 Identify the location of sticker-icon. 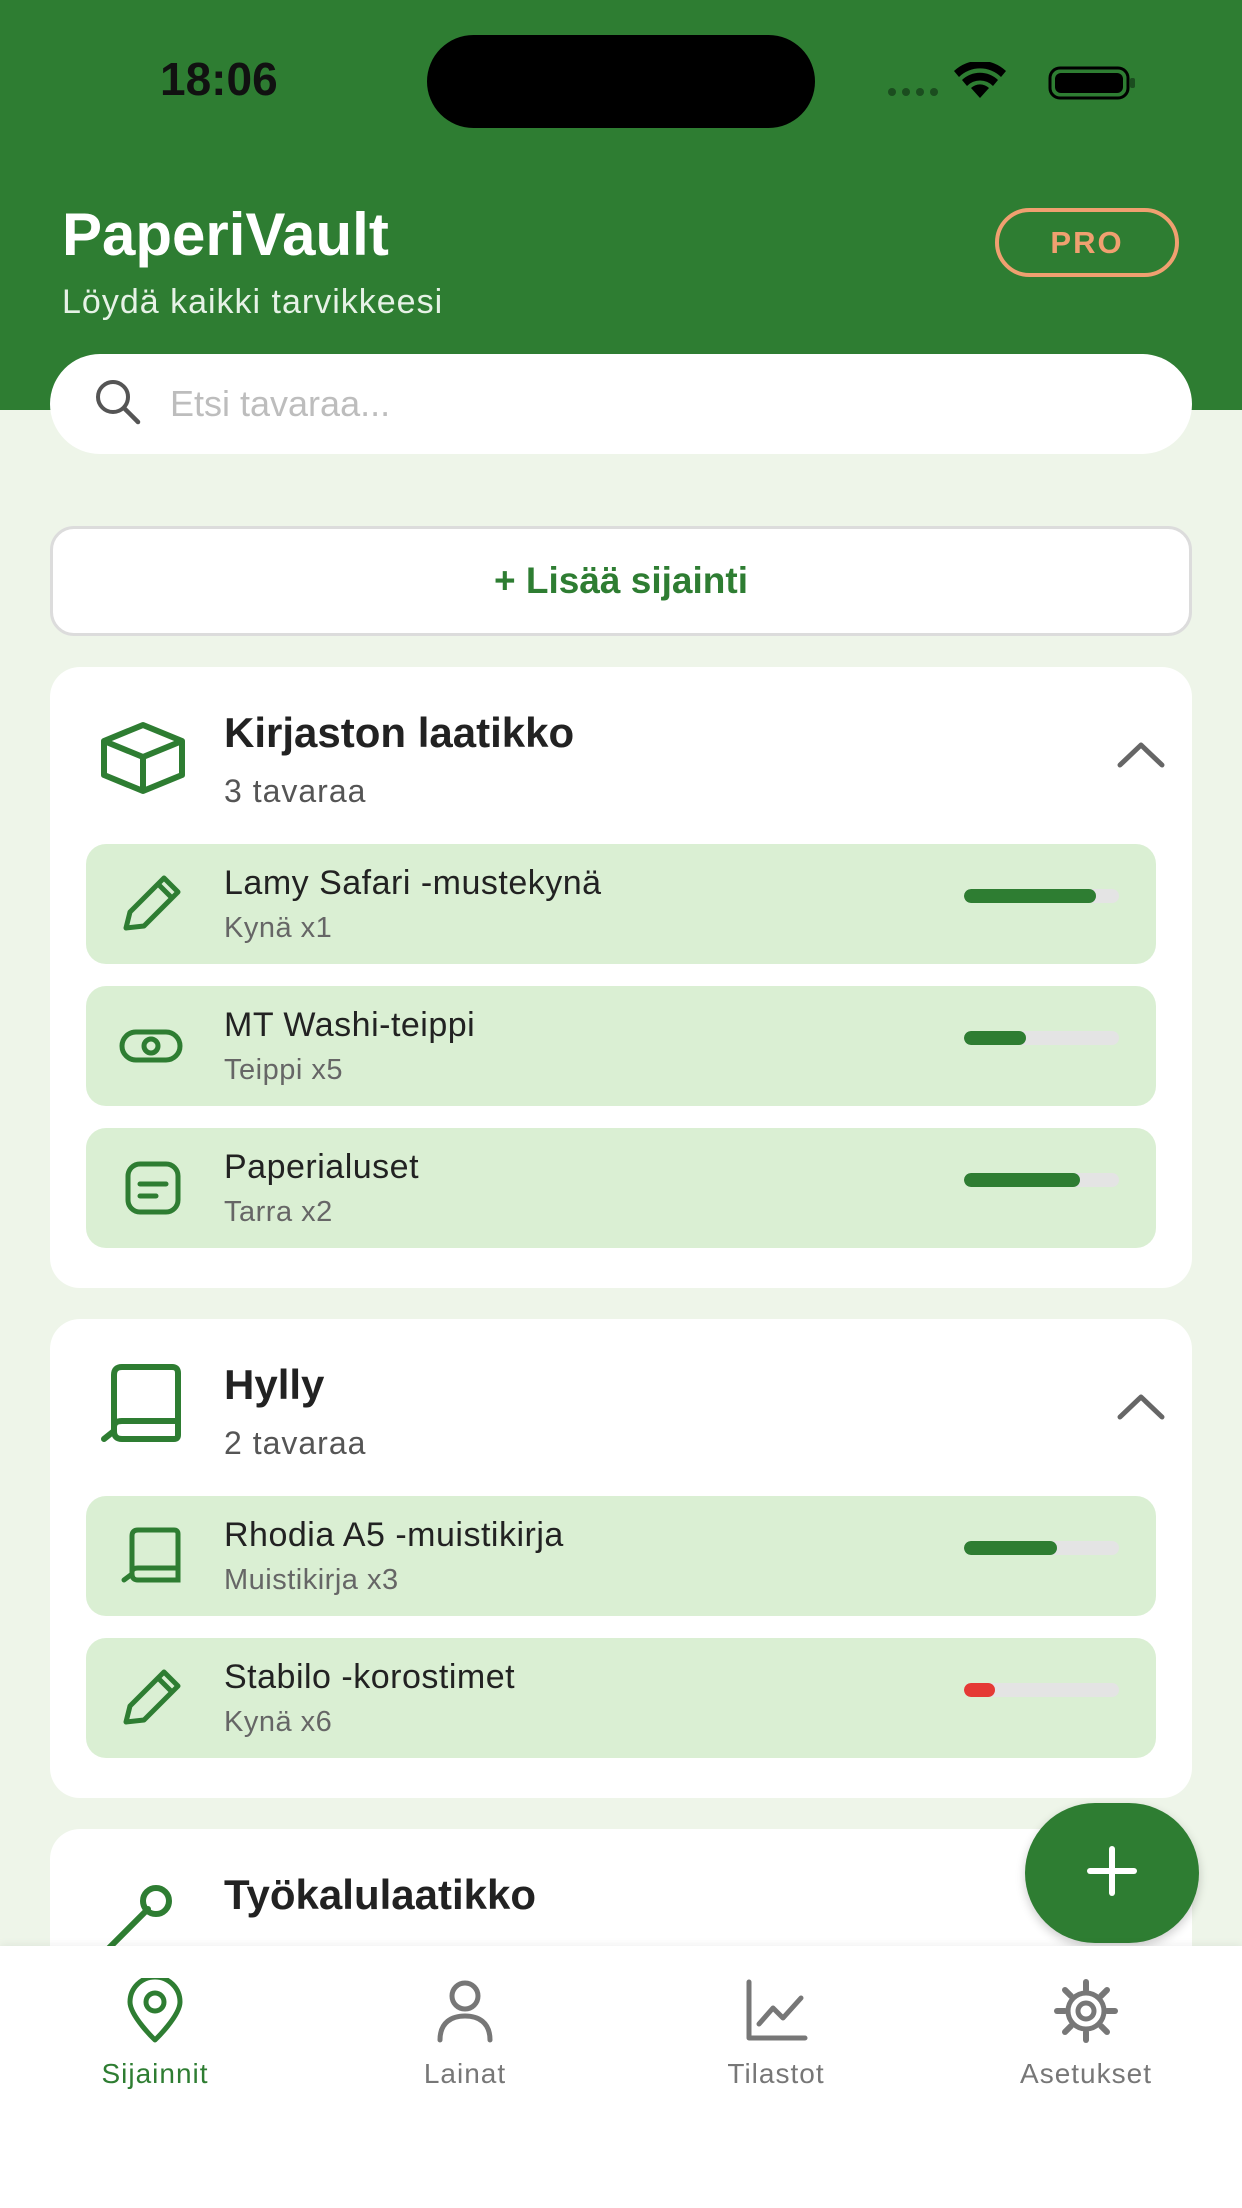
(152, 1190).